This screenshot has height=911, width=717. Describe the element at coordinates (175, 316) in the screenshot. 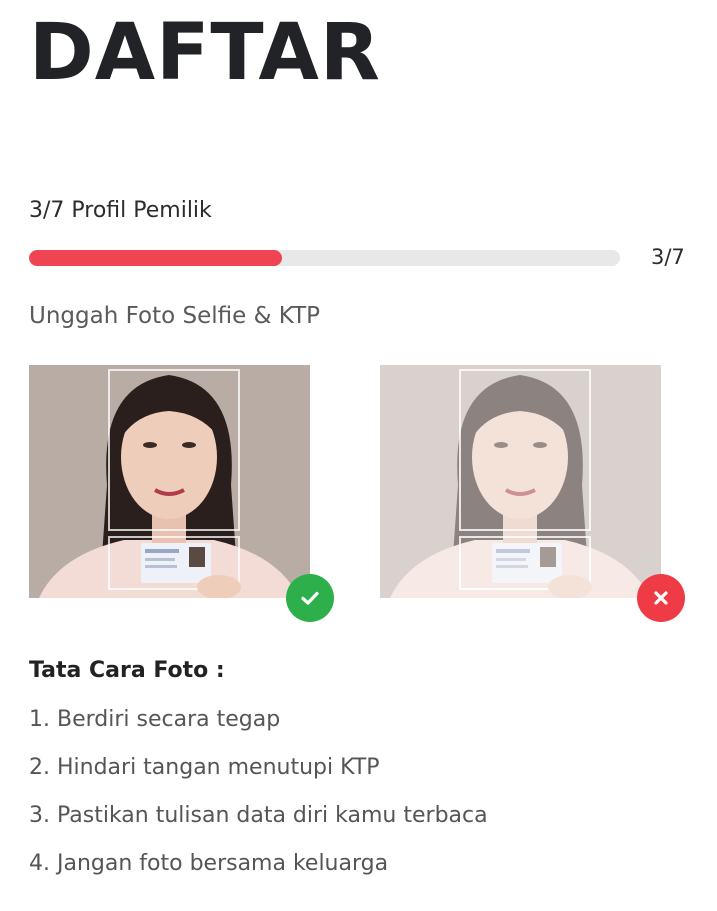

I see `upload-label: Unggah Foto Selfie & KTP` at that location.